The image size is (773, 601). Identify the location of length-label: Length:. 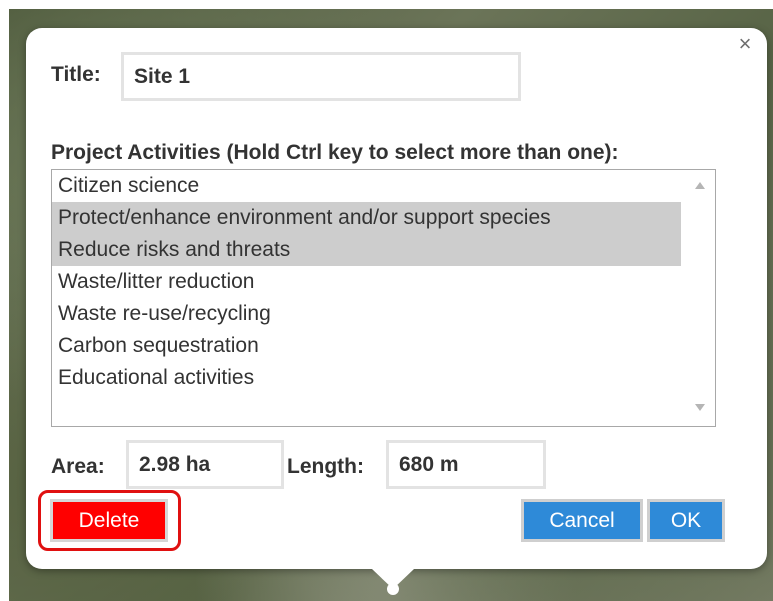
(325, 466).